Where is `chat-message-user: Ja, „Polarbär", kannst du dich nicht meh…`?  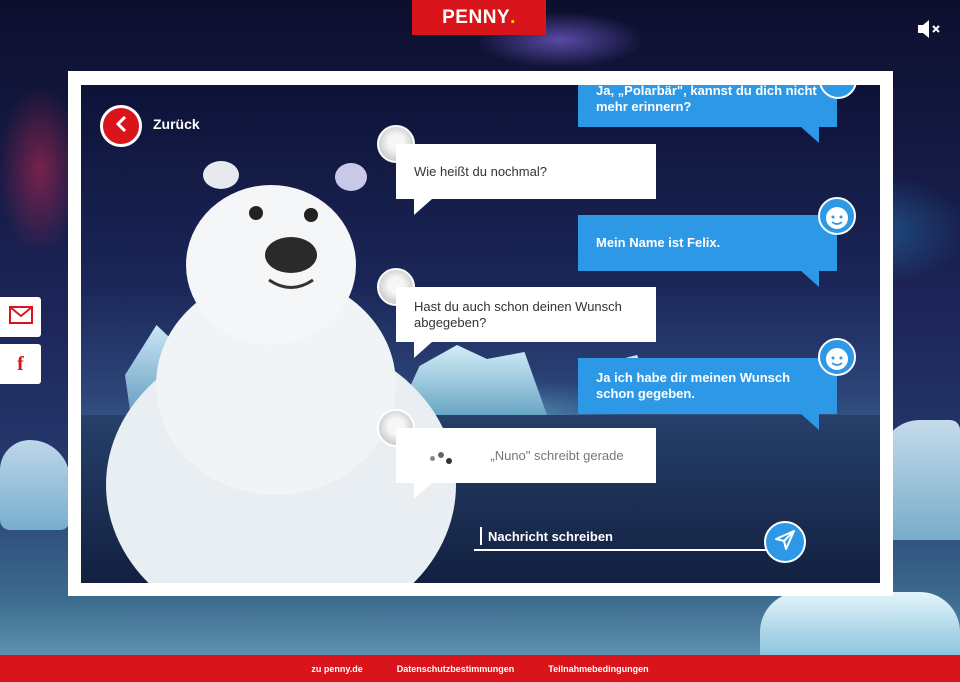
chat-message-user: Ja, „Polarbär", kannst du dich nicht meh… is located at coordinates (707, 114).